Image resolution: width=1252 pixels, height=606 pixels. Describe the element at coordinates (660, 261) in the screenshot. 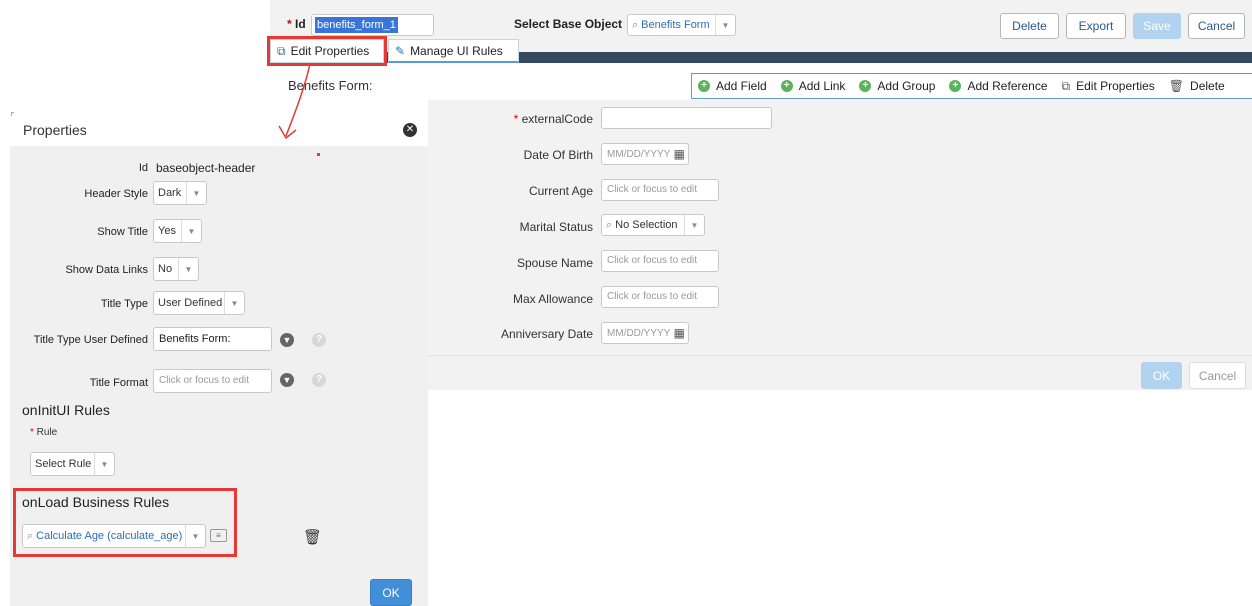

I see `spouse-name-input: Click or focus to edit` at that location.